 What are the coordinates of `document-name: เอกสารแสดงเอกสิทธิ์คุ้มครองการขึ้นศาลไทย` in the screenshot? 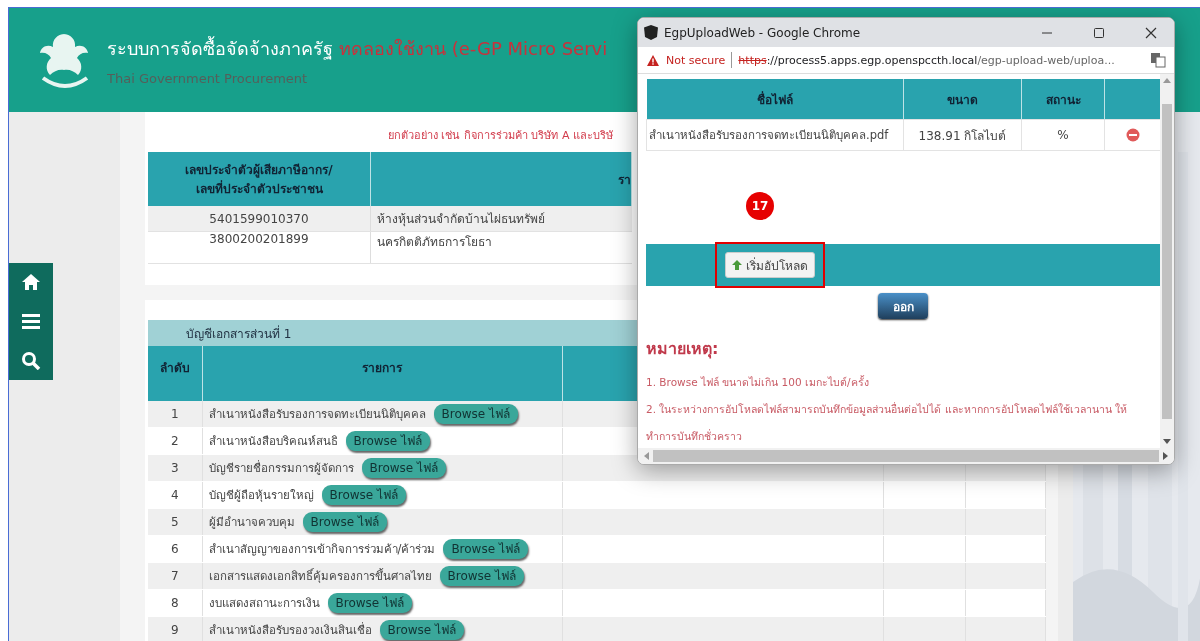 It's located at (320, 576).